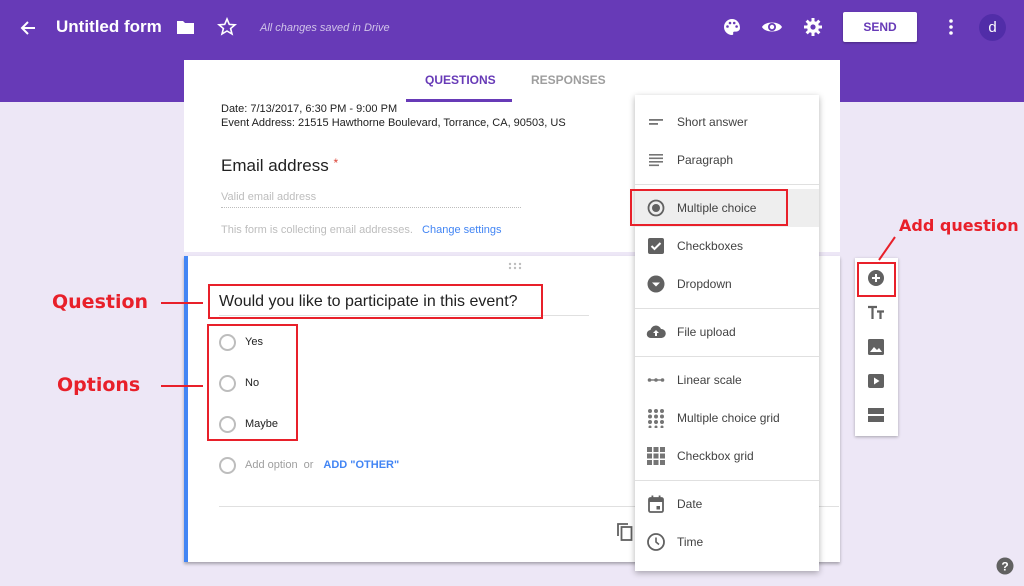 Image resolution: width=1024 pixels, height=586 pixels. I want to click on menu-item-checkboxes: Checkboxes, so click(727, 246).